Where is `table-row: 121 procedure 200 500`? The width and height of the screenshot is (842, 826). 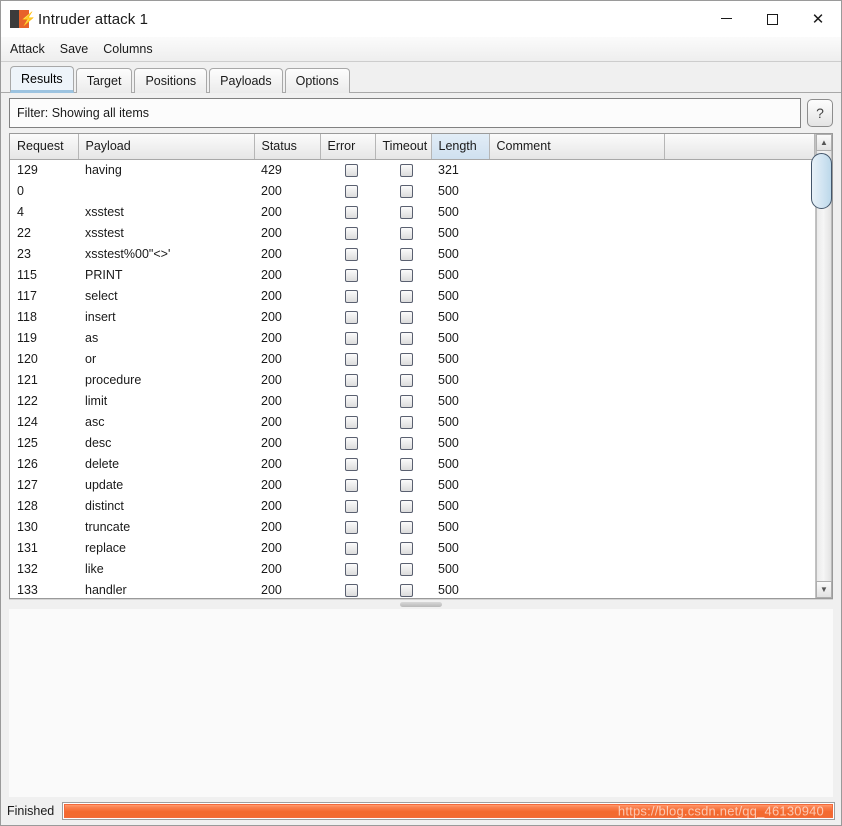 table-row: 121 procedure 200 500 is located at coordinates (412, 379).